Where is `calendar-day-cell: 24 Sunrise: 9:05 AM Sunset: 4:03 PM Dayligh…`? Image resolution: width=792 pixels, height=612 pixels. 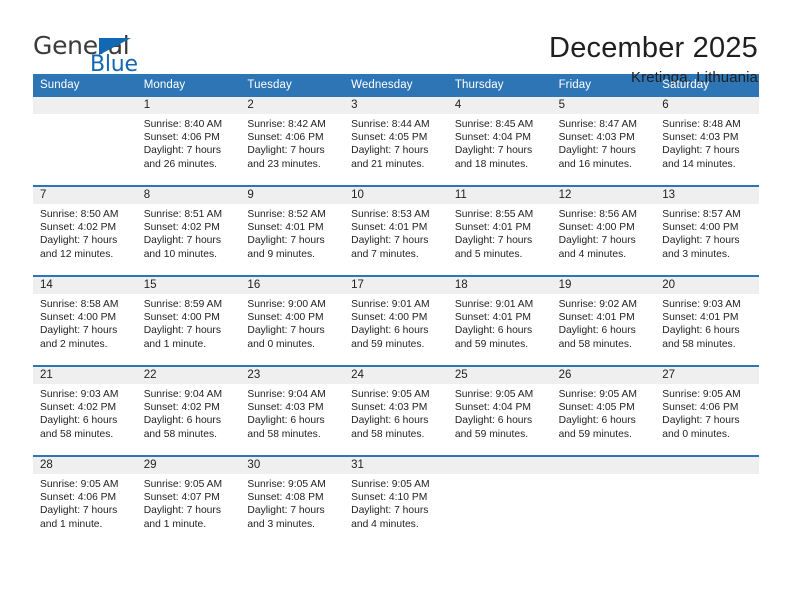
calendar-day-cell: 24 Sunrise: 9:05 AM Sunset: 4:03 PM Dayligh… is located at coordinates (396, 411).